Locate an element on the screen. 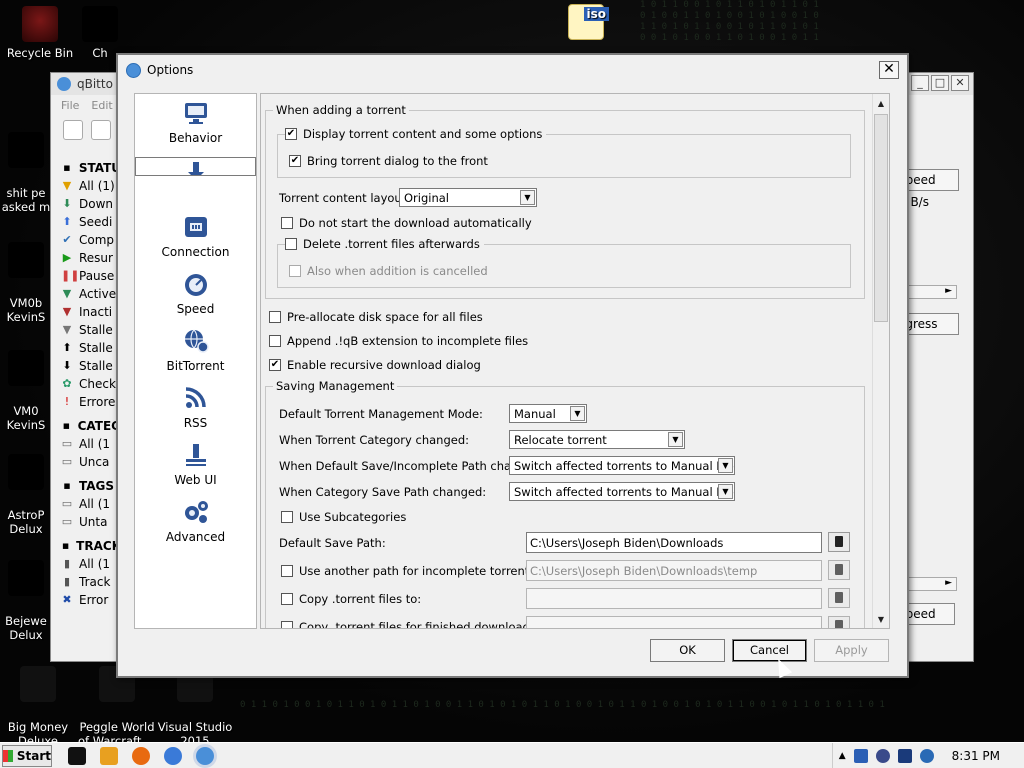 This screenshot has height=768, width=1024. sidebar-item: ▼ All (1) is located at coordinates (91, 186).